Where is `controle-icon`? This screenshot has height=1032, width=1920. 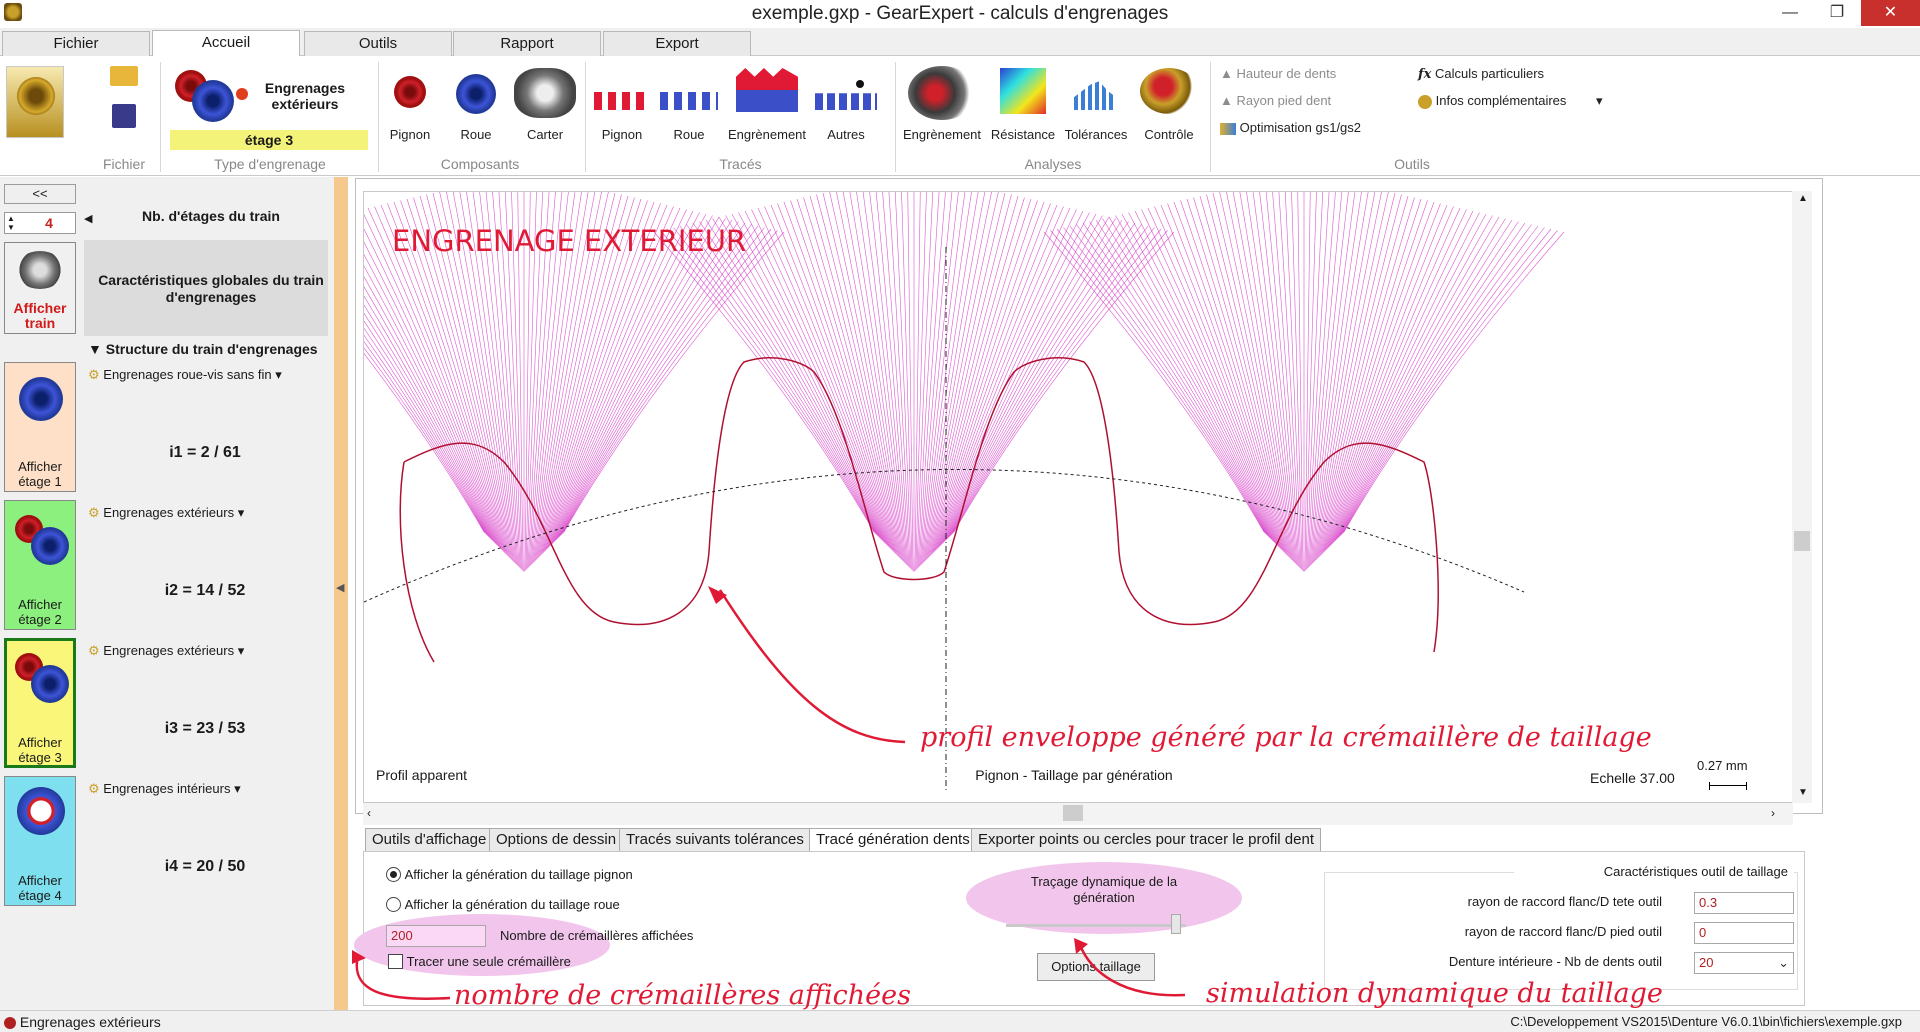
controle-icon is located at coordinates (1169, 91).